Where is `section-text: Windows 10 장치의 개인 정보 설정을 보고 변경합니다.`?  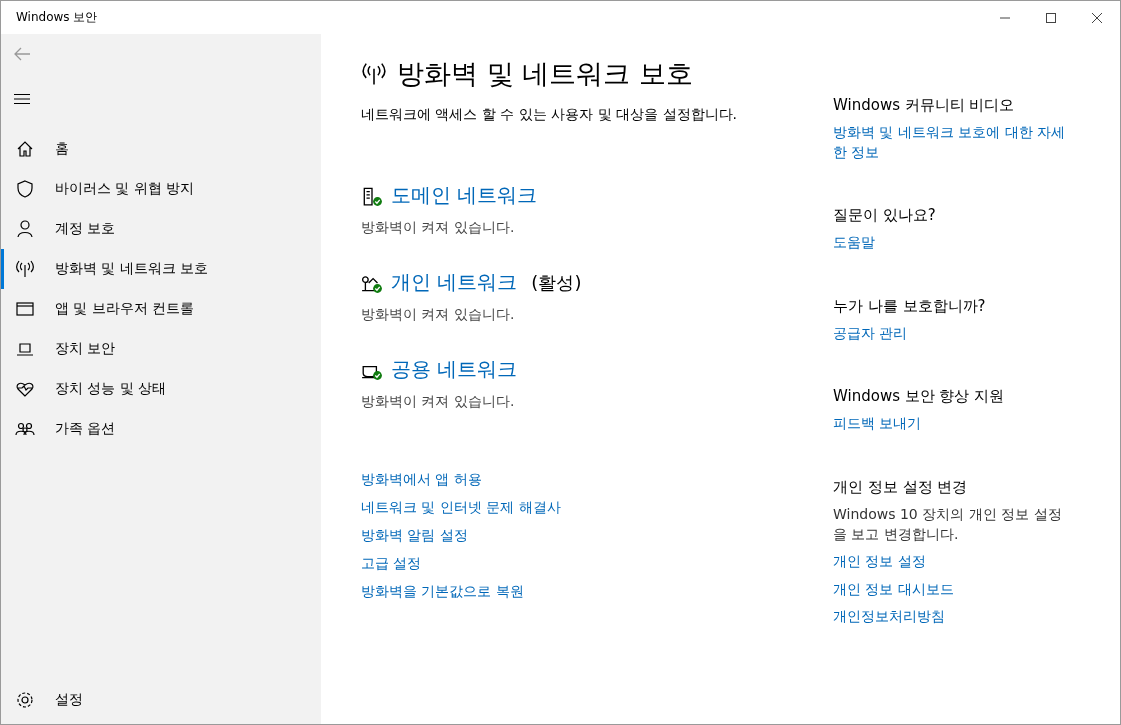 section-text: Windows 10 장치의 개인 정보 설정을 보고 변경합니다. is located at coordinates (948, 524).